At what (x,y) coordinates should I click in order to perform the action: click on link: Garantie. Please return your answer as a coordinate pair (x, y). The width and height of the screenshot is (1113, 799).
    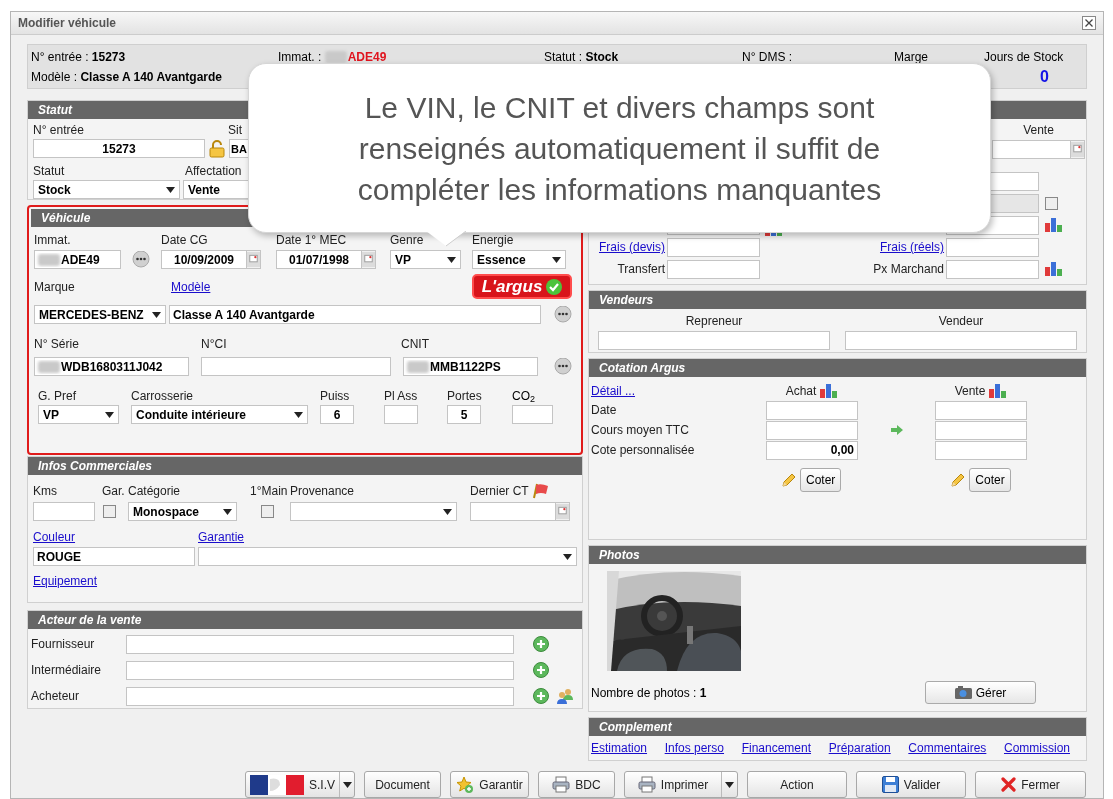
    Looking at the image, I should click on (221, 537).